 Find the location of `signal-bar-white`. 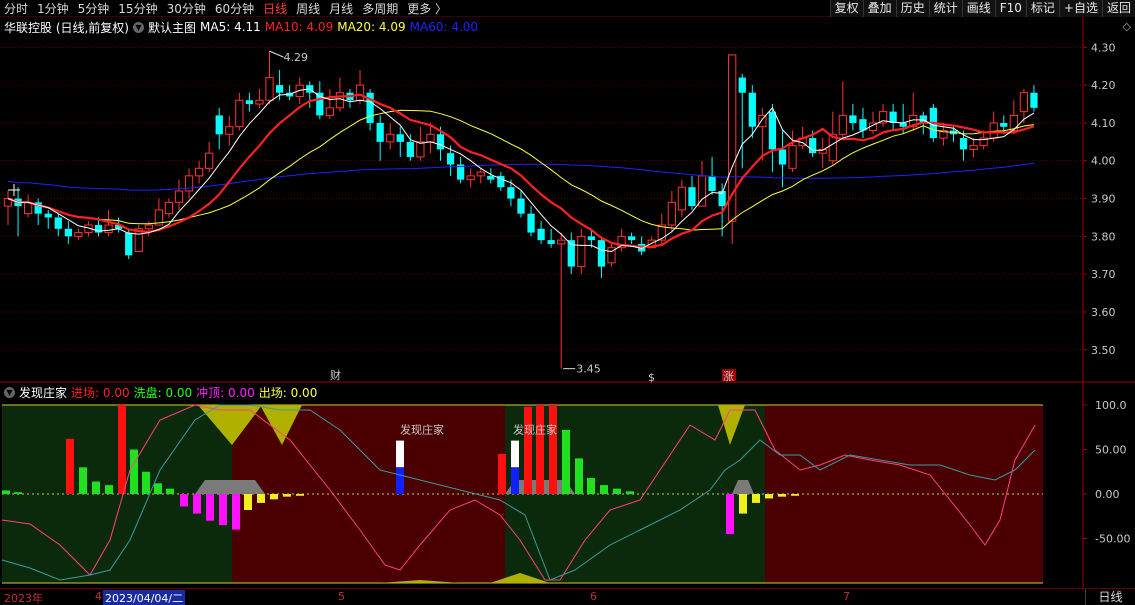

signal-bar-white is located at coordinates (515, 454).